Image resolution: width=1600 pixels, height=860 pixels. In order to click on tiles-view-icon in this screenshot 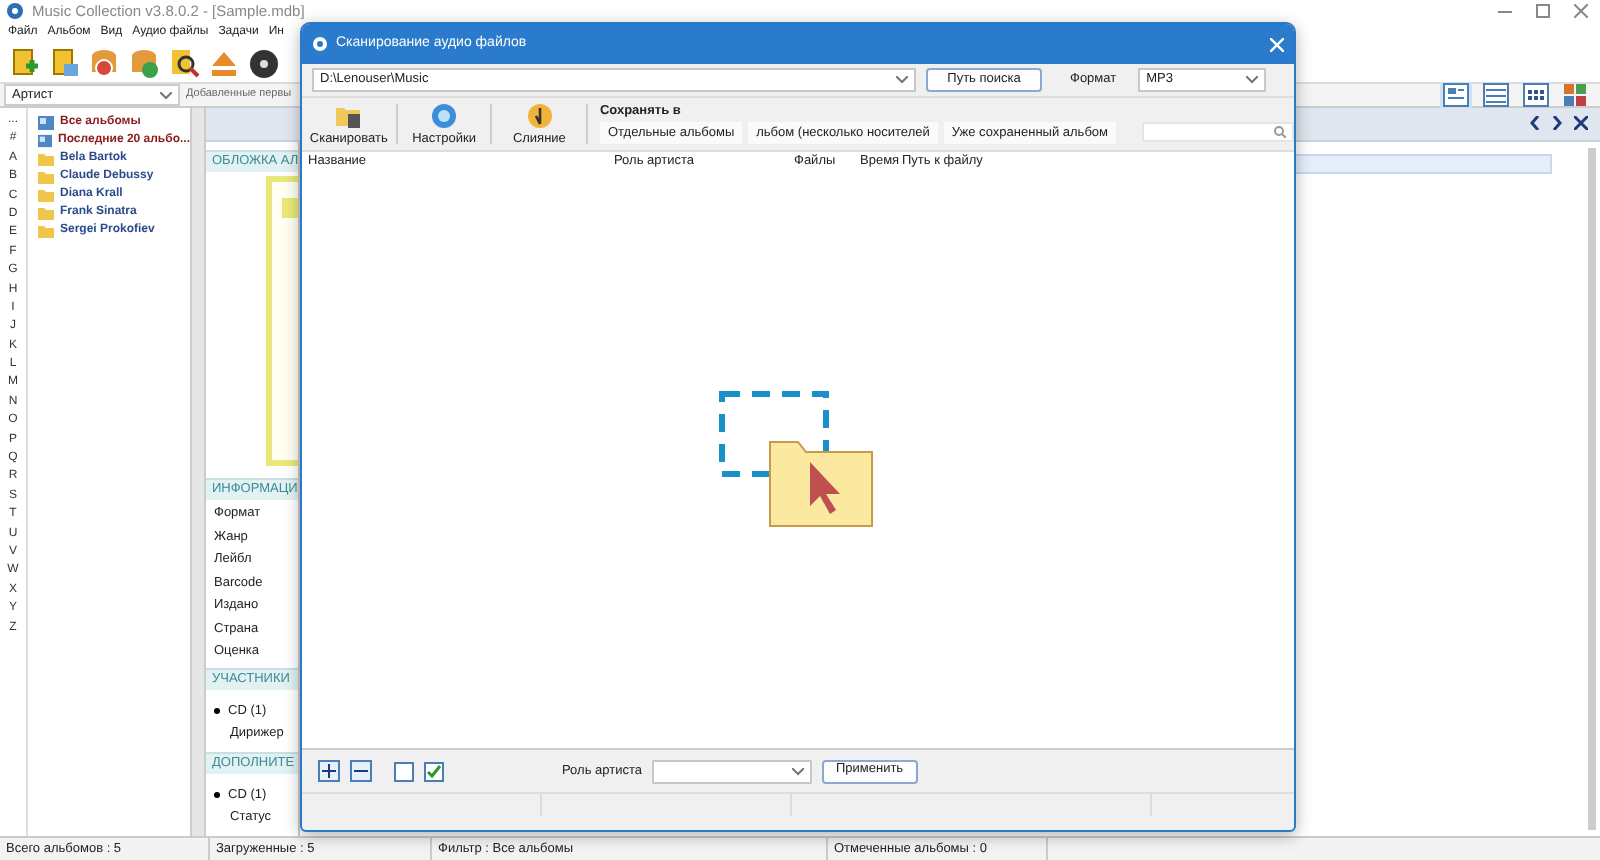, I will do `click(1576, 95)`.